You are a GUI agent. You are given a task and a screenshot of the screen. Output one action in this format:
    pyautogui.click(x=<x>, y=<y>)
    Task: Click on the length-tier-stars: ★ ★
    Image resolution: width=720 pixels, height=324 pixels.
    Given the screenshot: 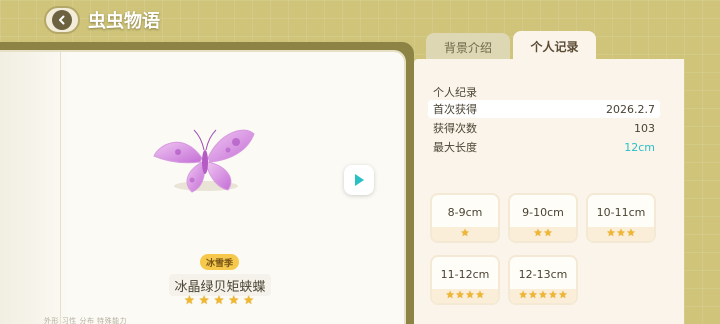 What is the action you would take?
    pyautogui.click(x=543, y=234)
    